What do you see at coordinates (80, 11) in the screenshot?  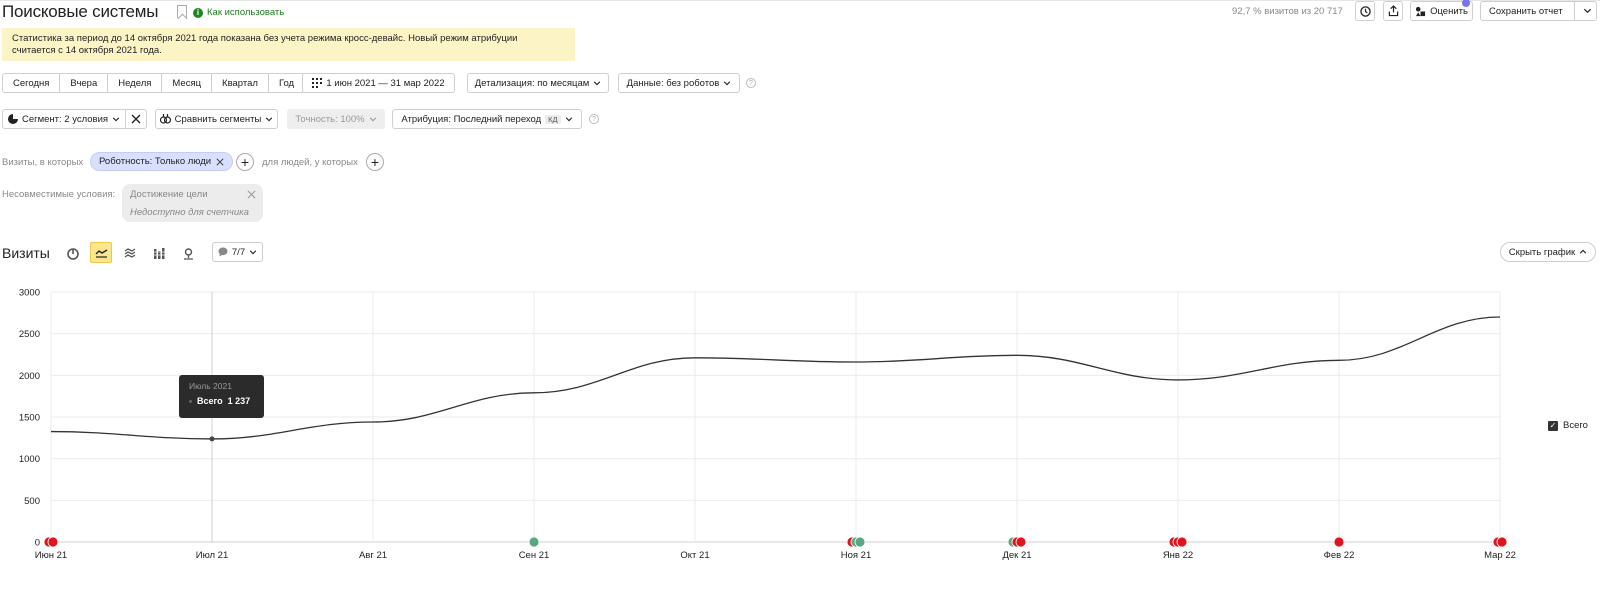 I see `page-title: Поисковые системы` at bounding box center [80, 11].